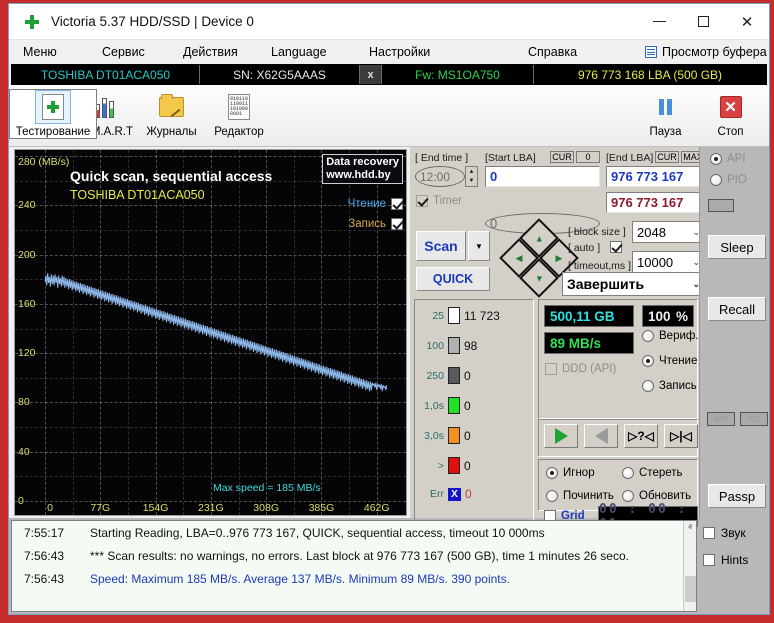  I want to click on passport-button: Passp, so click(737, 496).